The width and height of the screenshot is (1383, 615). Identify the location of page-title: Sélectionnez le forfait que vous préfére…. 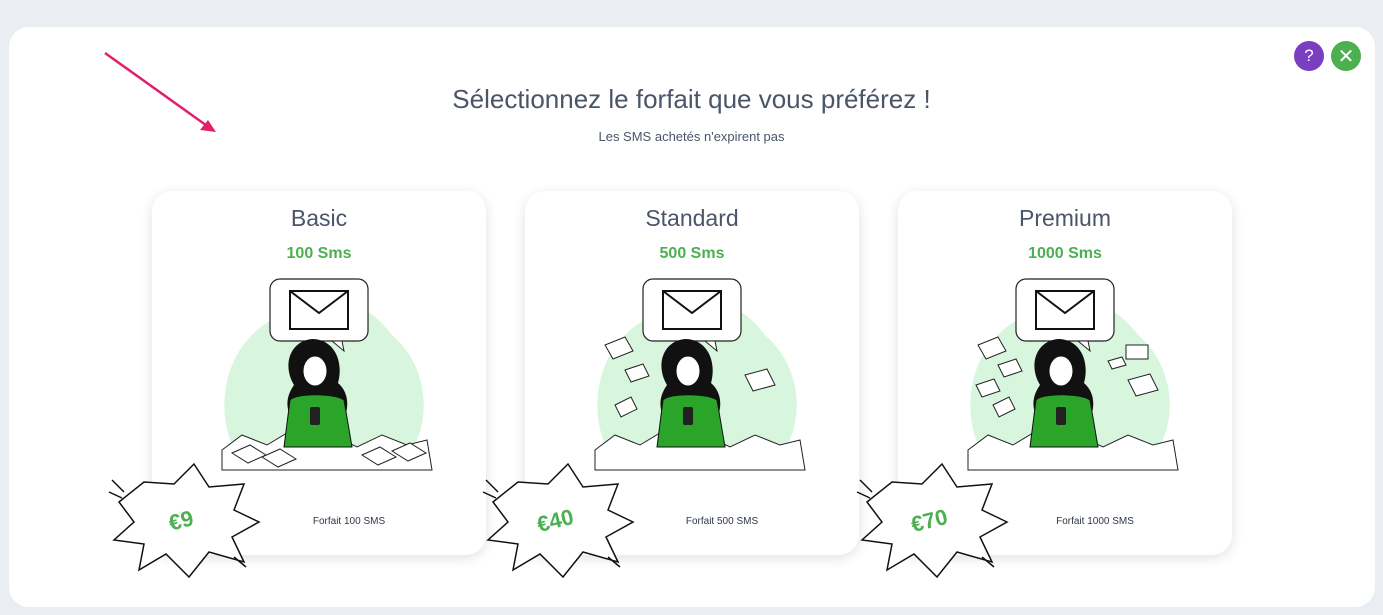
(691, 99).